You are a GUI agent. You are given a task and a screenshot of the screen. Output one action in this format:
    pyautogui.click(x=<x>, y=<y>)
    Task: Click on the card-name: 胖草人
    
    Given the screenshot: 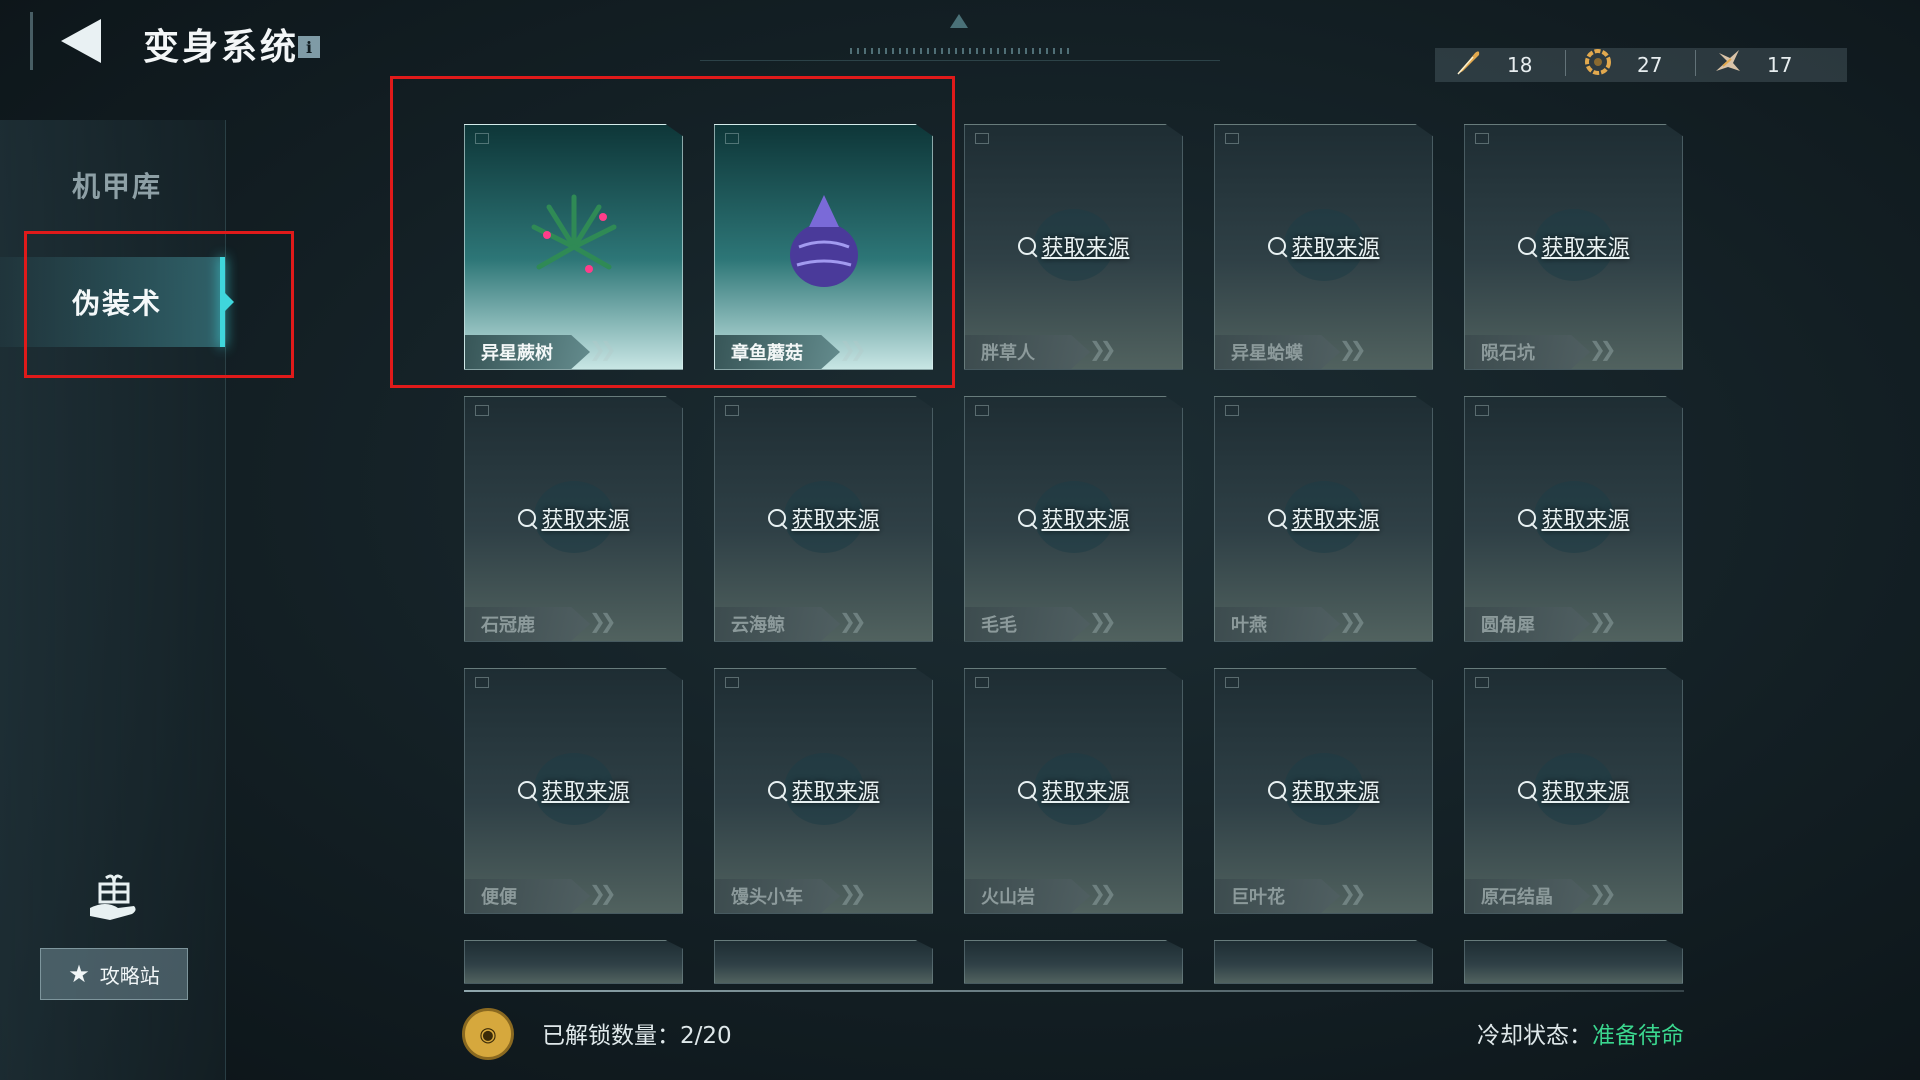 What is the action you would take?
    pyautogui.click(x=1008, y=353)
    